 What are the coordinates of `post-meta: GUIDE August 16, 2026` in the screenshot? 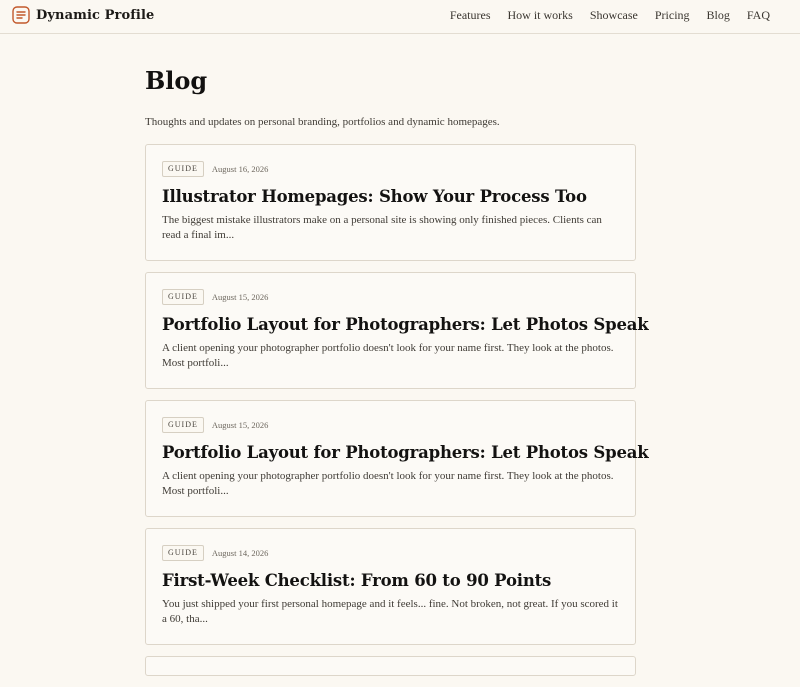 It's located at (390, 169).